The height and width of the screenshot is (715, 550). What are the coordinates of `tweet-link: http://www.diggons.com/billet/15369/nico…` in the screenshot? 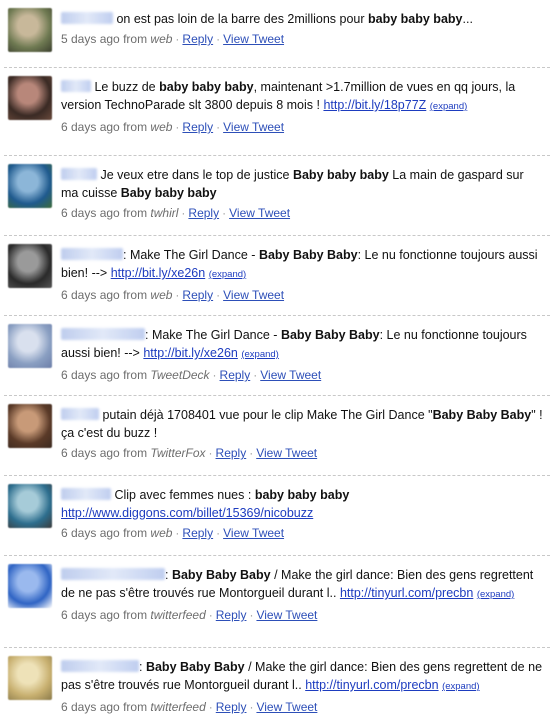 It's located at (187, 513).